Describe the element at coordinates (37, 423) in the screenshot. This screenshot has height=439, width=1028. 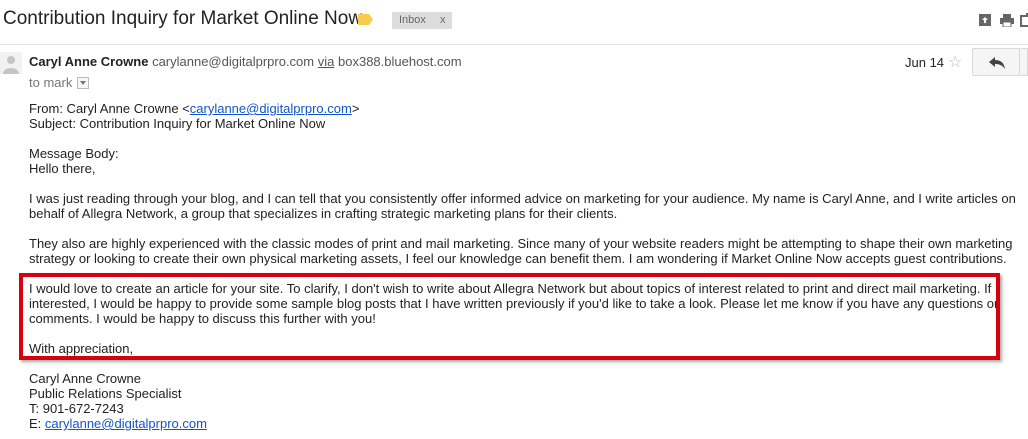
I see `signature-email-prefix: E:` at that location.